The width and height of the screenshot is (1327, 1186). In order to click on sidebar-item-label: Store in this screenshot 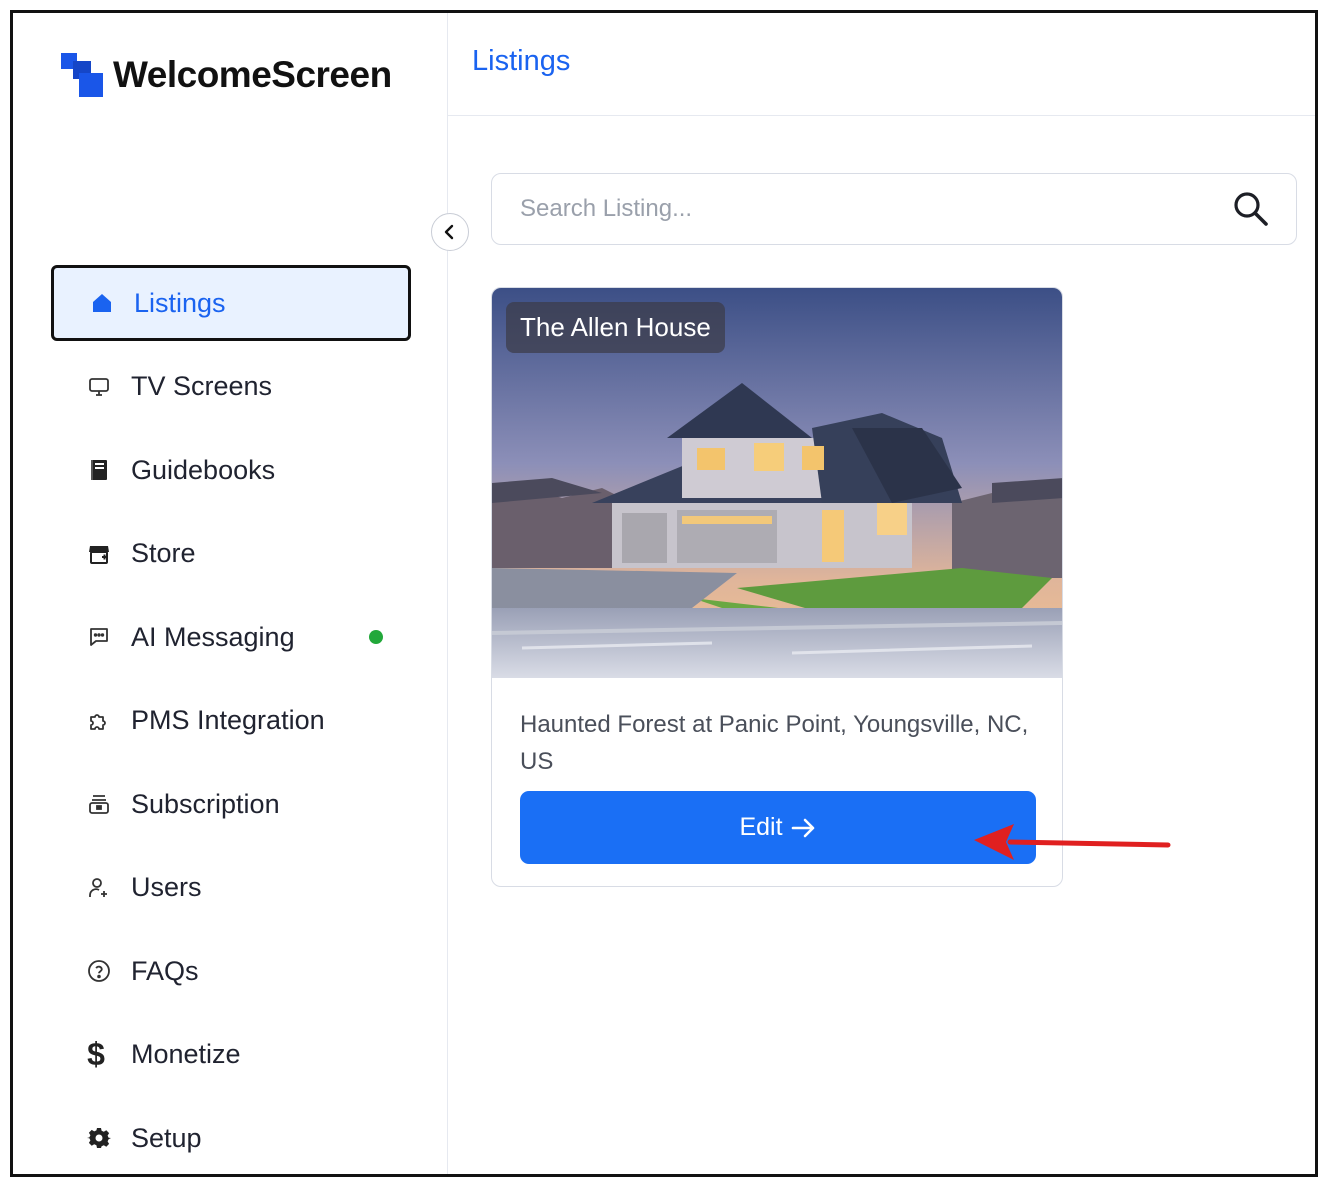, I will do `click(163, 553)`.